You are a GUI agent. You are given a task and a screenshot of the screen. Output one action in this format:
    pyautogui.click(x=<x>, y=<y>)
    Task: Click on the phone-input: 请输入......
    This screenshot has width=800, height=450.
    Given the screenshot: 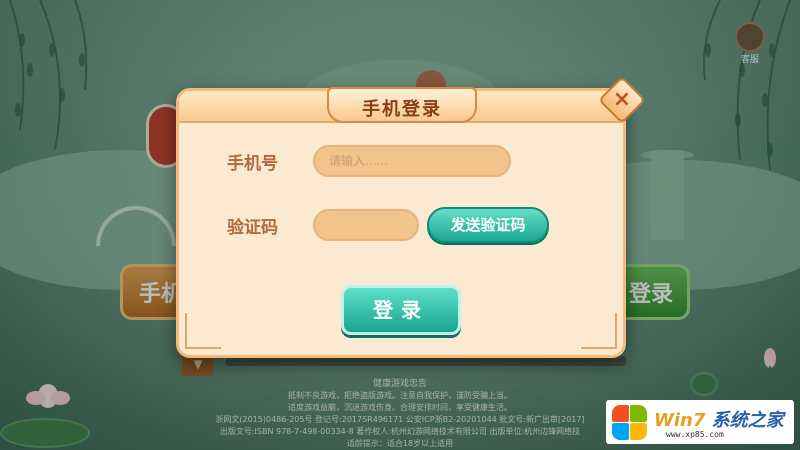 What is the action you would take?
    pyautogui.click(x=412, y=161)
    